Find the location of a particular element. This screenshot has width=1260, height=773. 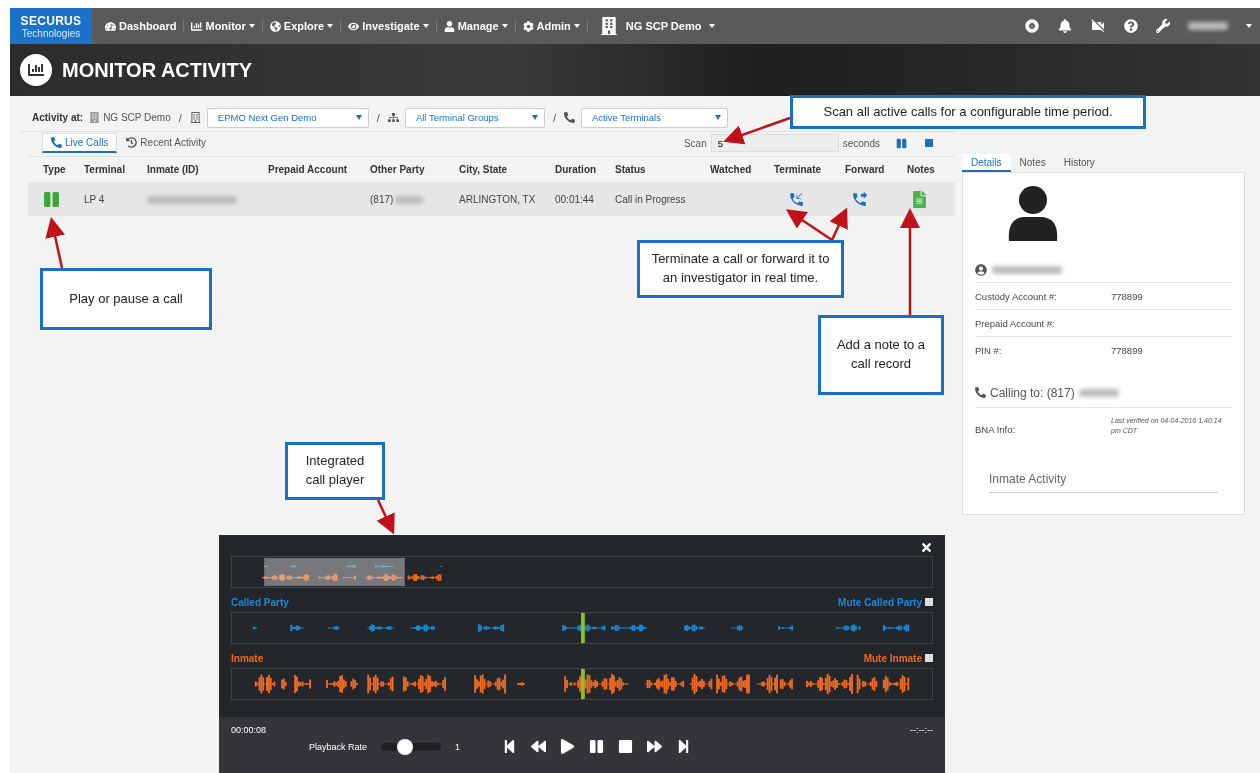

wrench-icon is located at coordinates (1163, 26).